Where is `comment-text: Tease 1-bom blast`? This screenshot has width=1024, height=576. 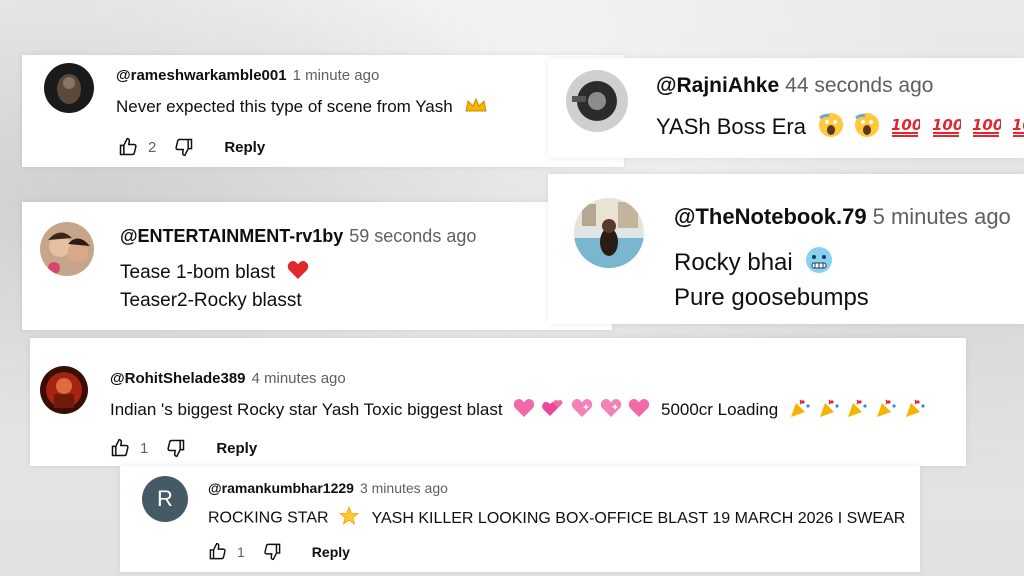
comment-text: Tease 1-bom blast is located at coordinates (214, 273).